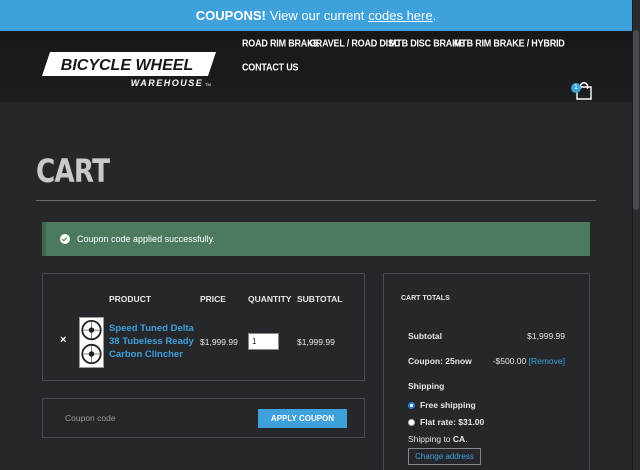 The image size is (640, 470). Describe the element at coordinates (219, 342) in the screenshot. I see `product-price: $1,999.99` at that location.